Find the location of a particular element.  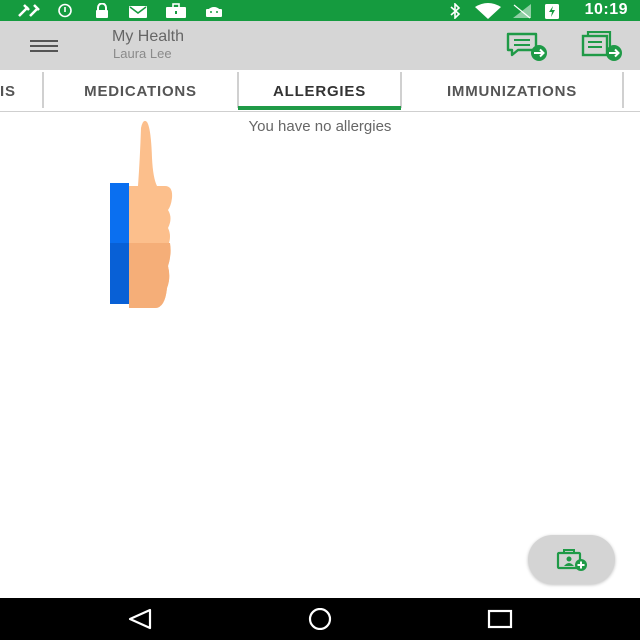

android-icon is located at coordinates (214, 12).